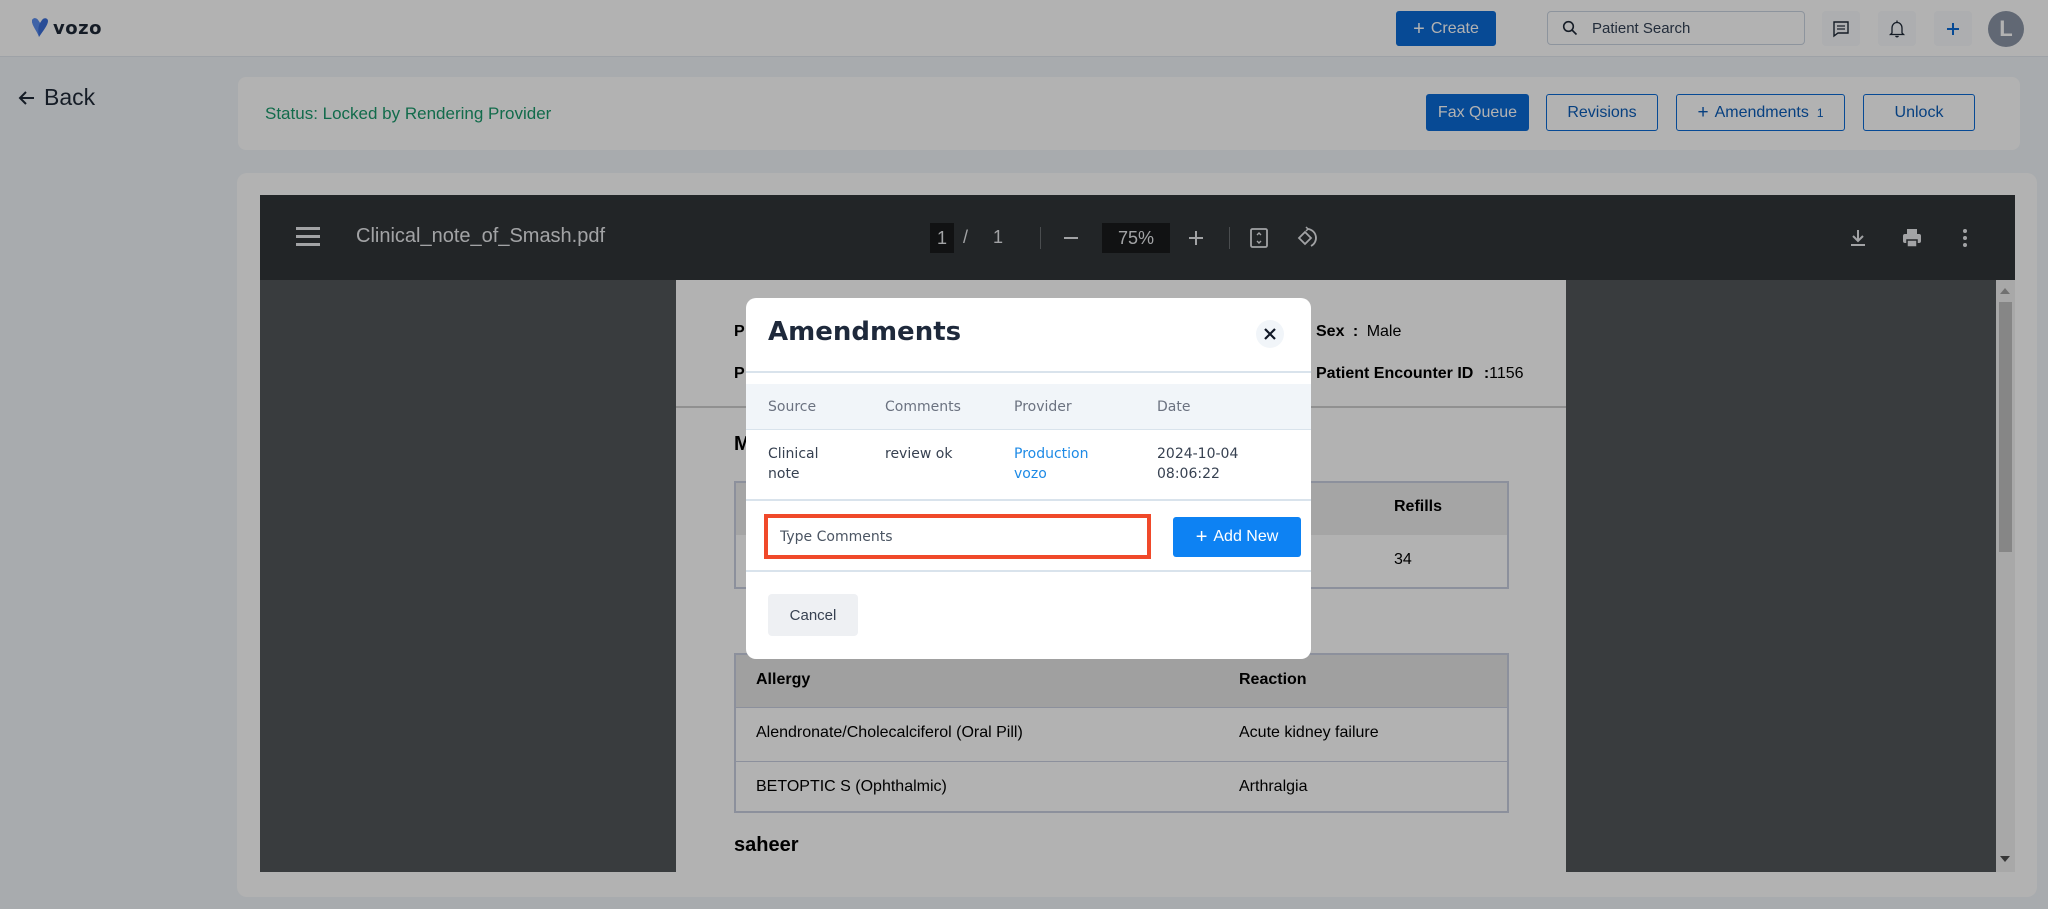 Image resolution: width=2048 pixels, height=909 pixels. I want to click on date-header: Date, so click(1174, 407).